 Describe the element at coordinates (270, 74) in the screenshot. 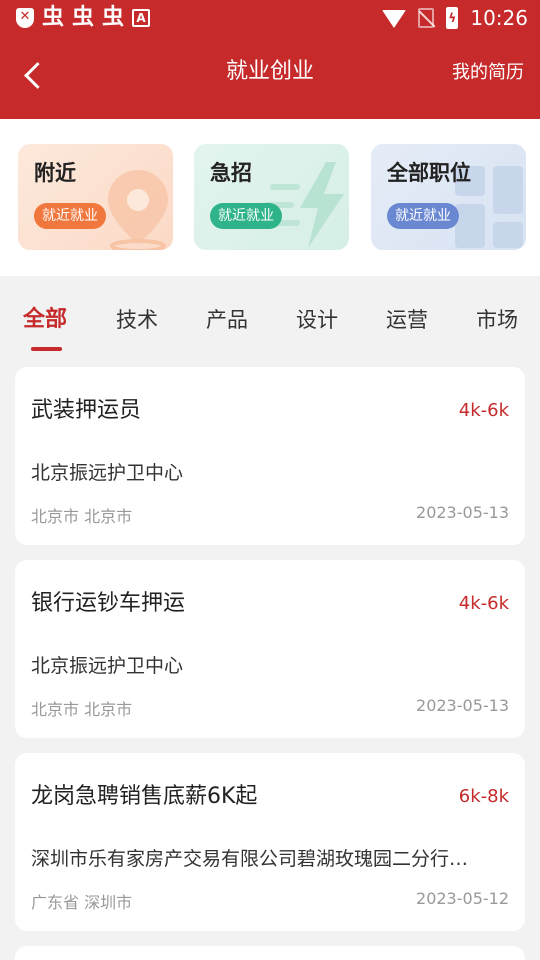

I see `nav-bar: 就业创业 我的简历` at that location.